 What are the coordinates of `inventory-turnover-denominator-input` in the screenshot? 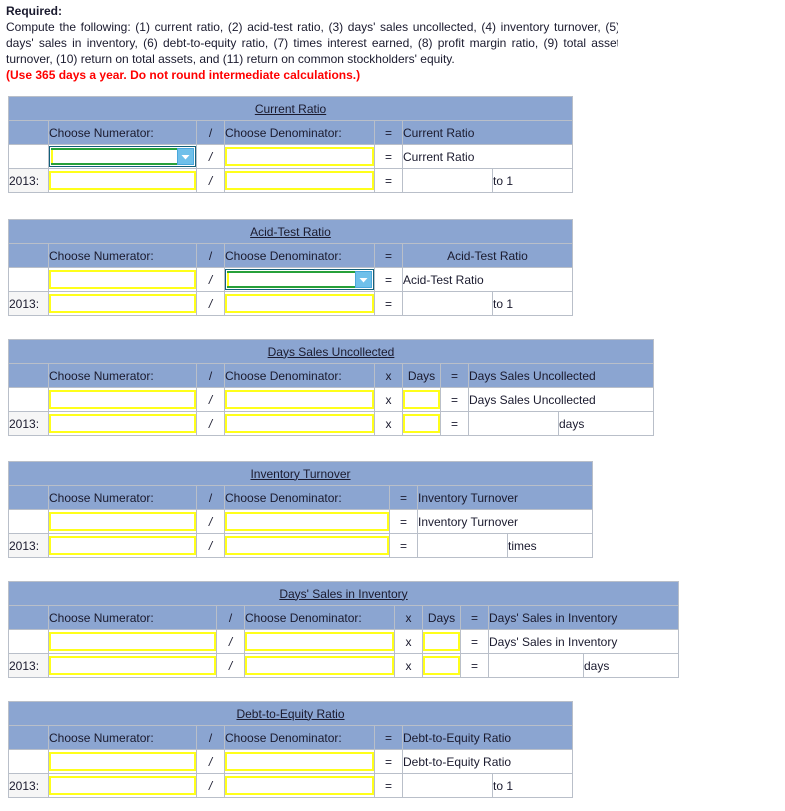 It's located at (307, 521).